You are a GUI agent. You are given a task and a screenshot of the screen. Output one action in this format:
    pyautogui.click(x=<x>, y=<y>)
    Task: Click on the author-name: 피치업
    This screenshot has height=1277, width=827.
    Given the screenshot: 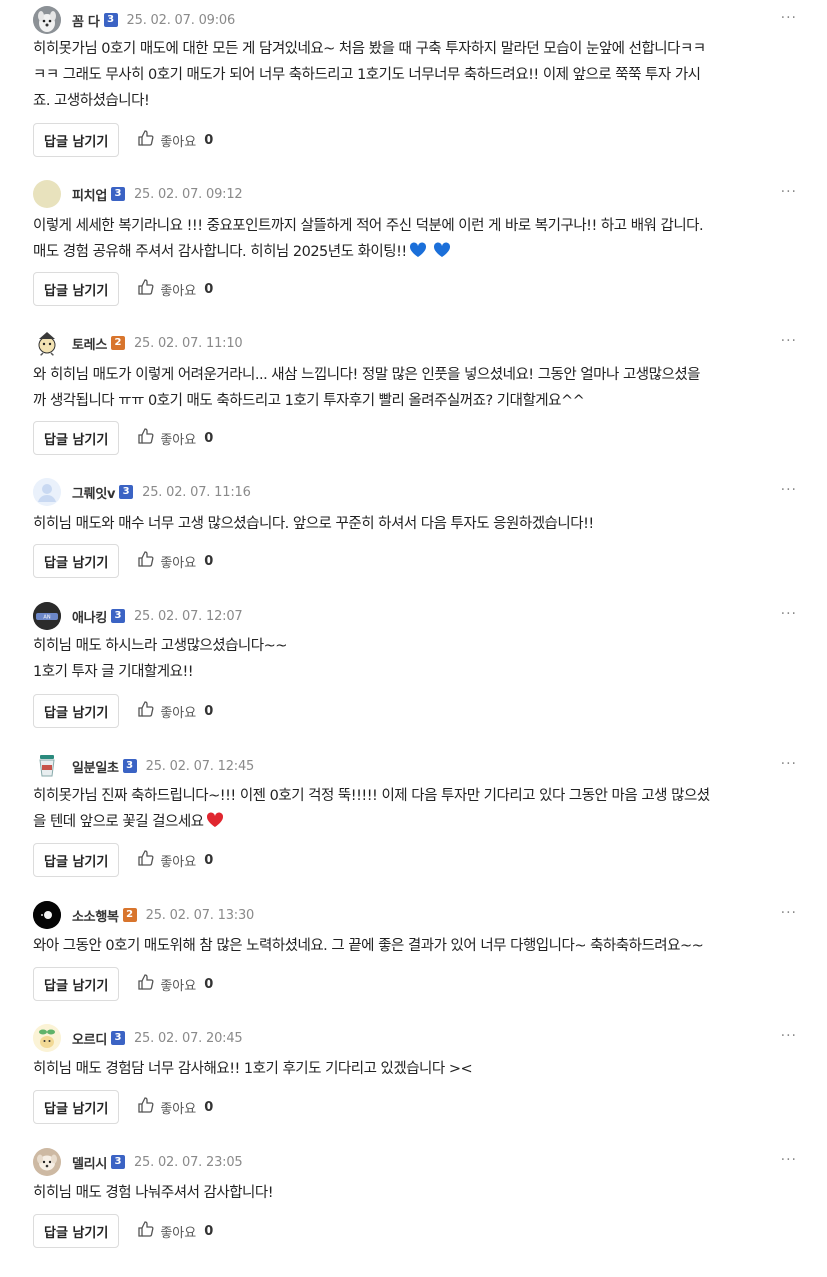 What is the action you would take?
    pyautogui.click(x=89, y=194)
    